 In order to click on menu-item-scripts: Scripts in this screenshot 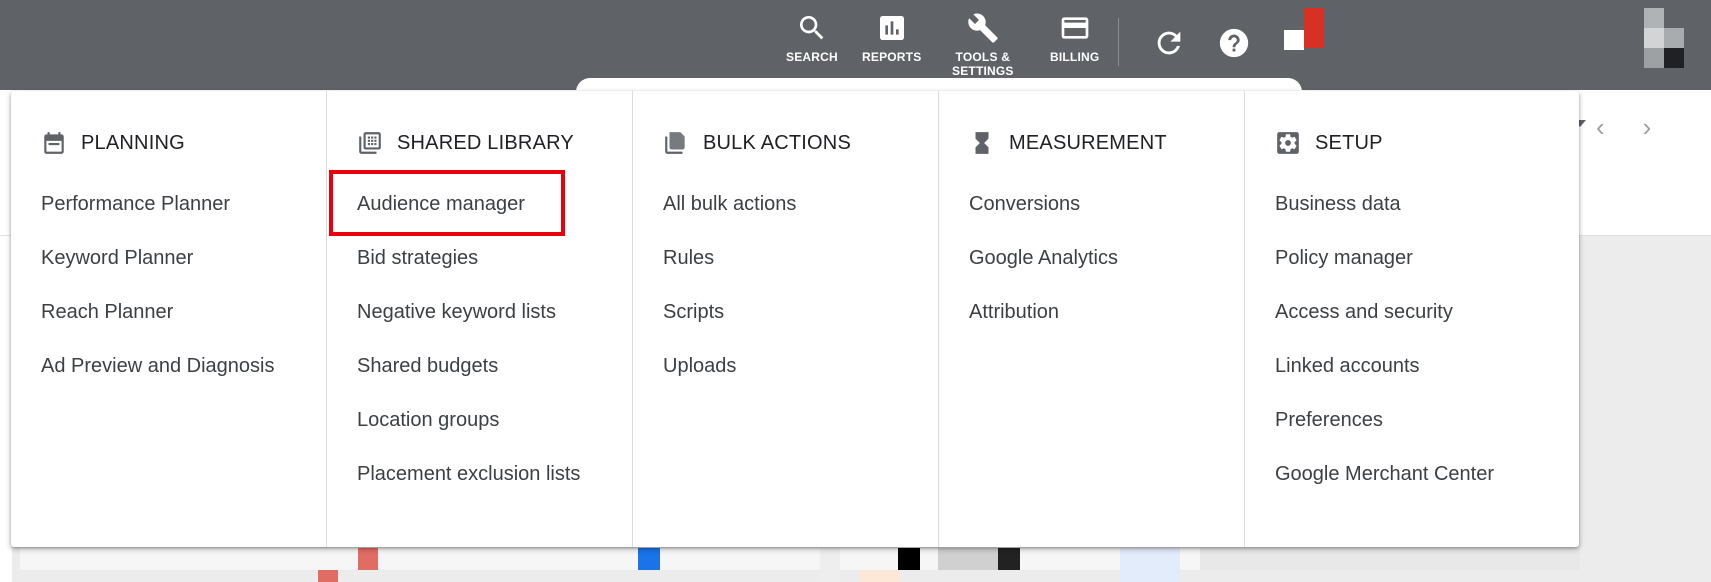, I will do `click(785, 312)`.